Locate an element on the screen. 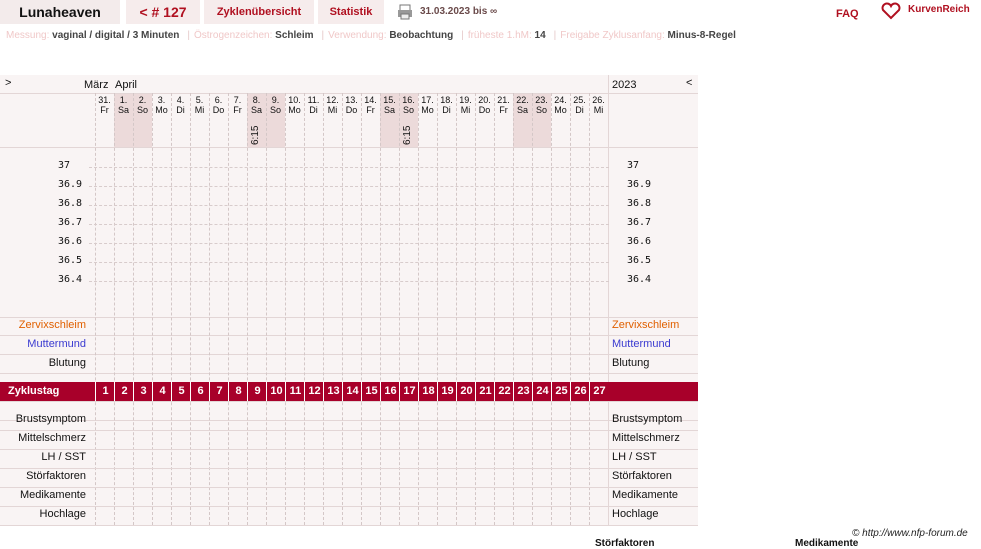 The image size is (981, 549). day-header: 21. Fr is located at coordinates (503, 105).